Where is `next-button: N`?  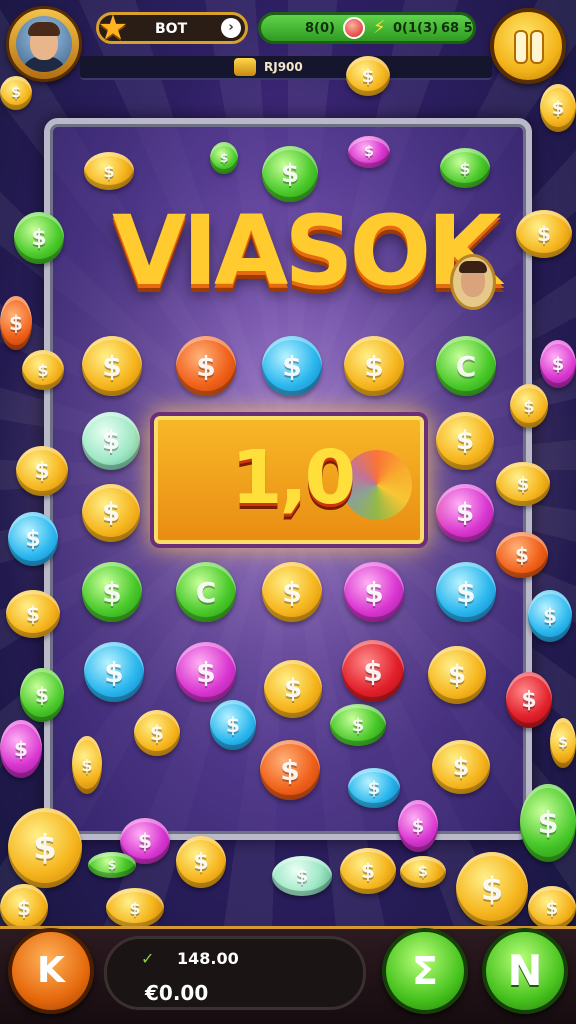 next-button: N is located at coordinates (525, 971).